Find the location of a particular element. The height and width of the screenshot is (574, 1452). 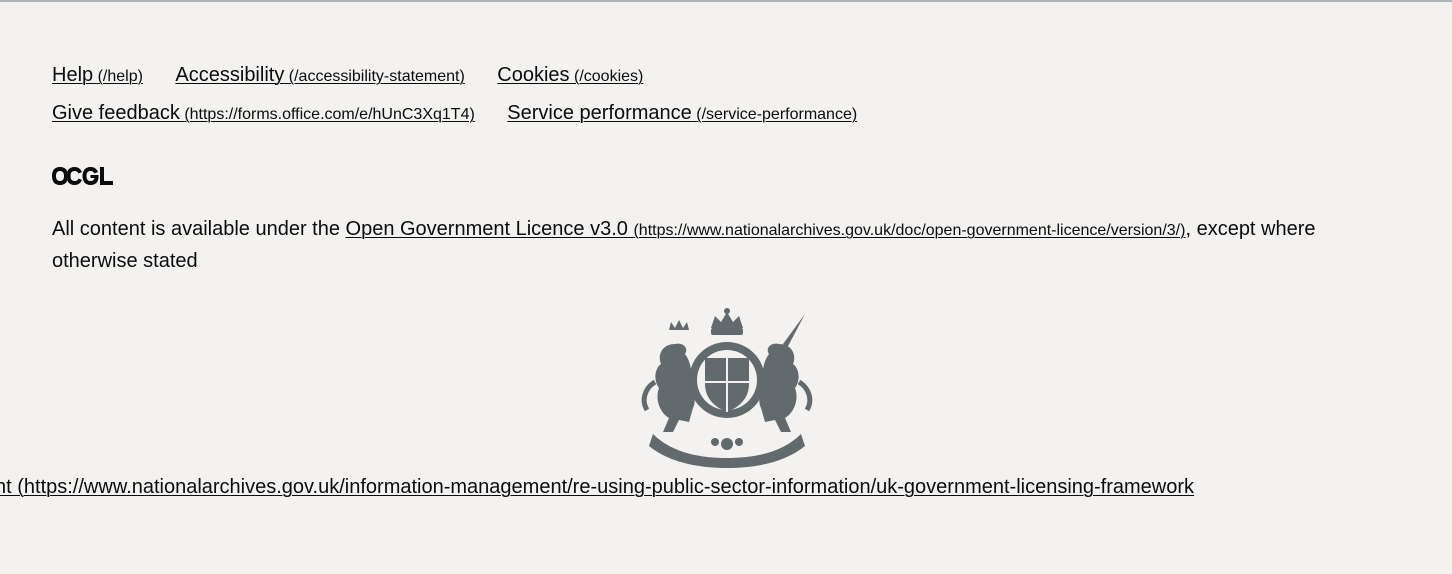

cookies-link: Cookies (/cookies) is located at coordinates (570, 75).